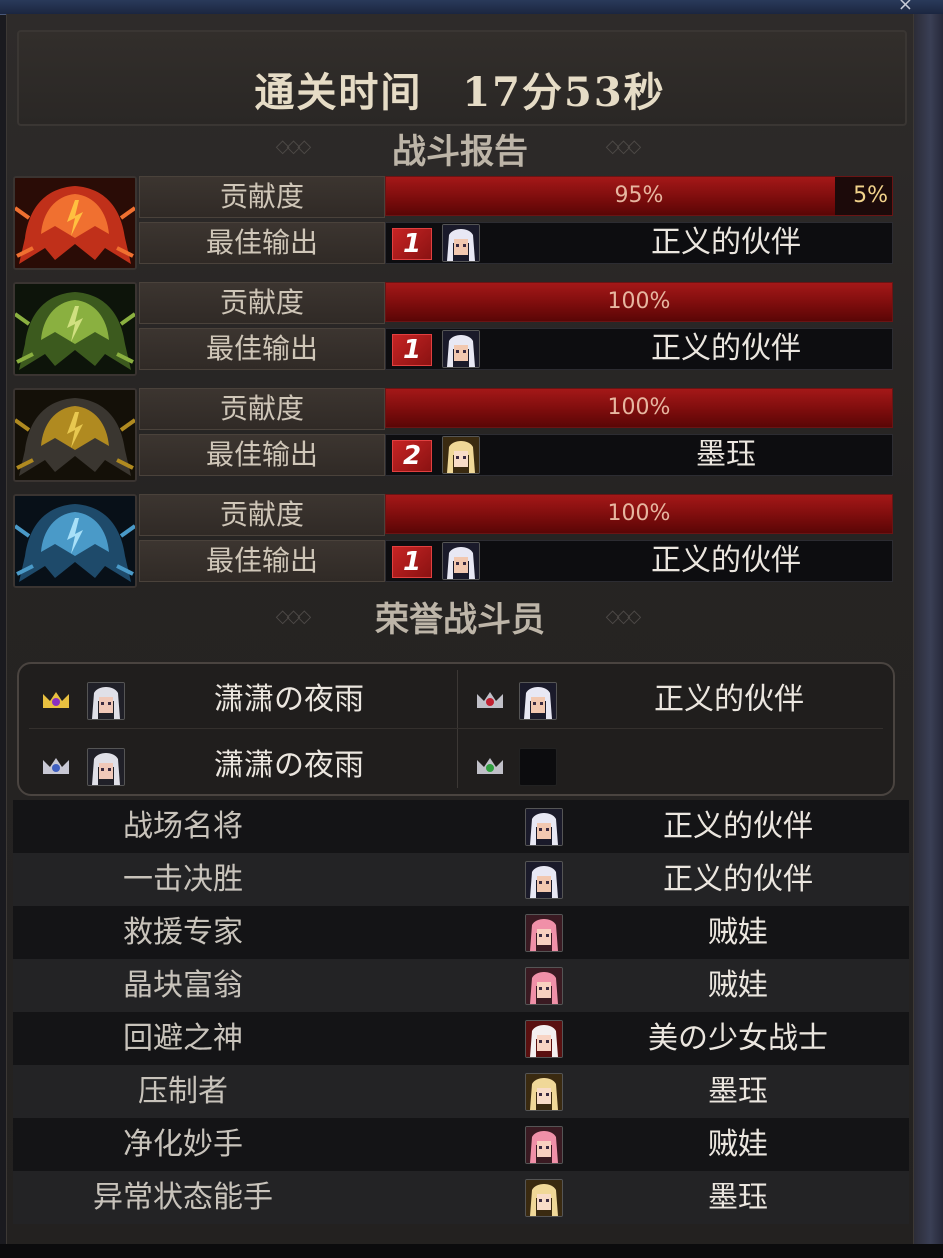  I want to click on rank-badge: 2, so click(412, 456).